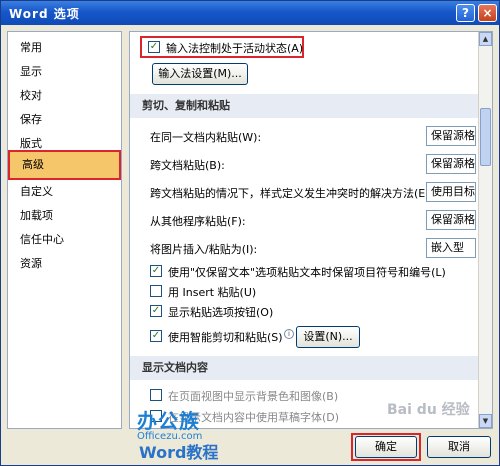 The image size is (500, 466). I want to click on title-bar: Word 选项 ? ×, so click(250, 13).